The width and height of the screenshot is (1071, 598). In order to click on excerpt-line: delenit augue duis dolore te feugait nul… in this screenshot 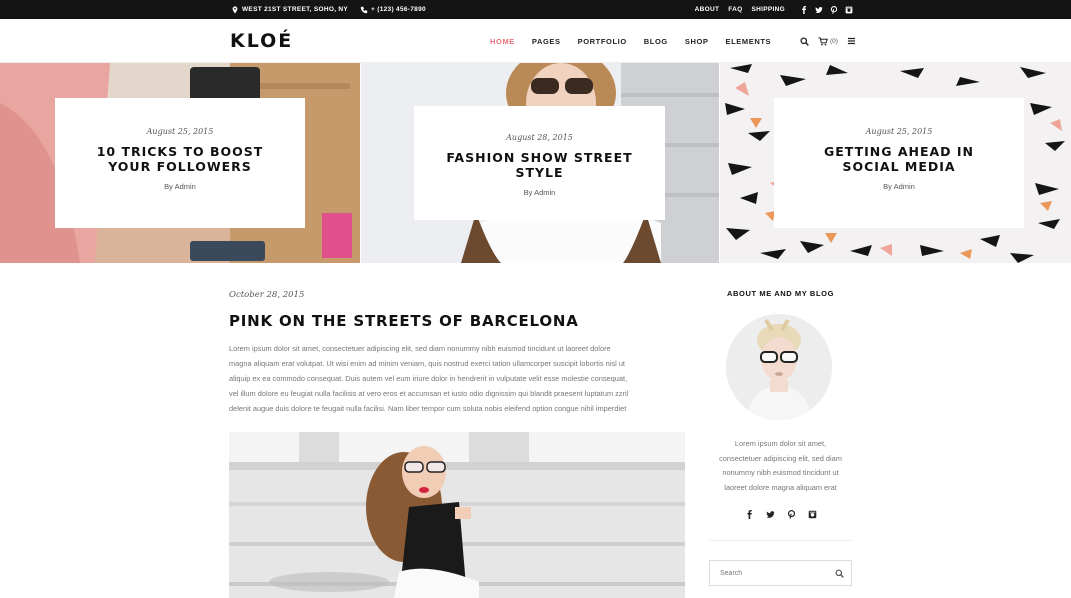, I will do `click(428, 408)`.